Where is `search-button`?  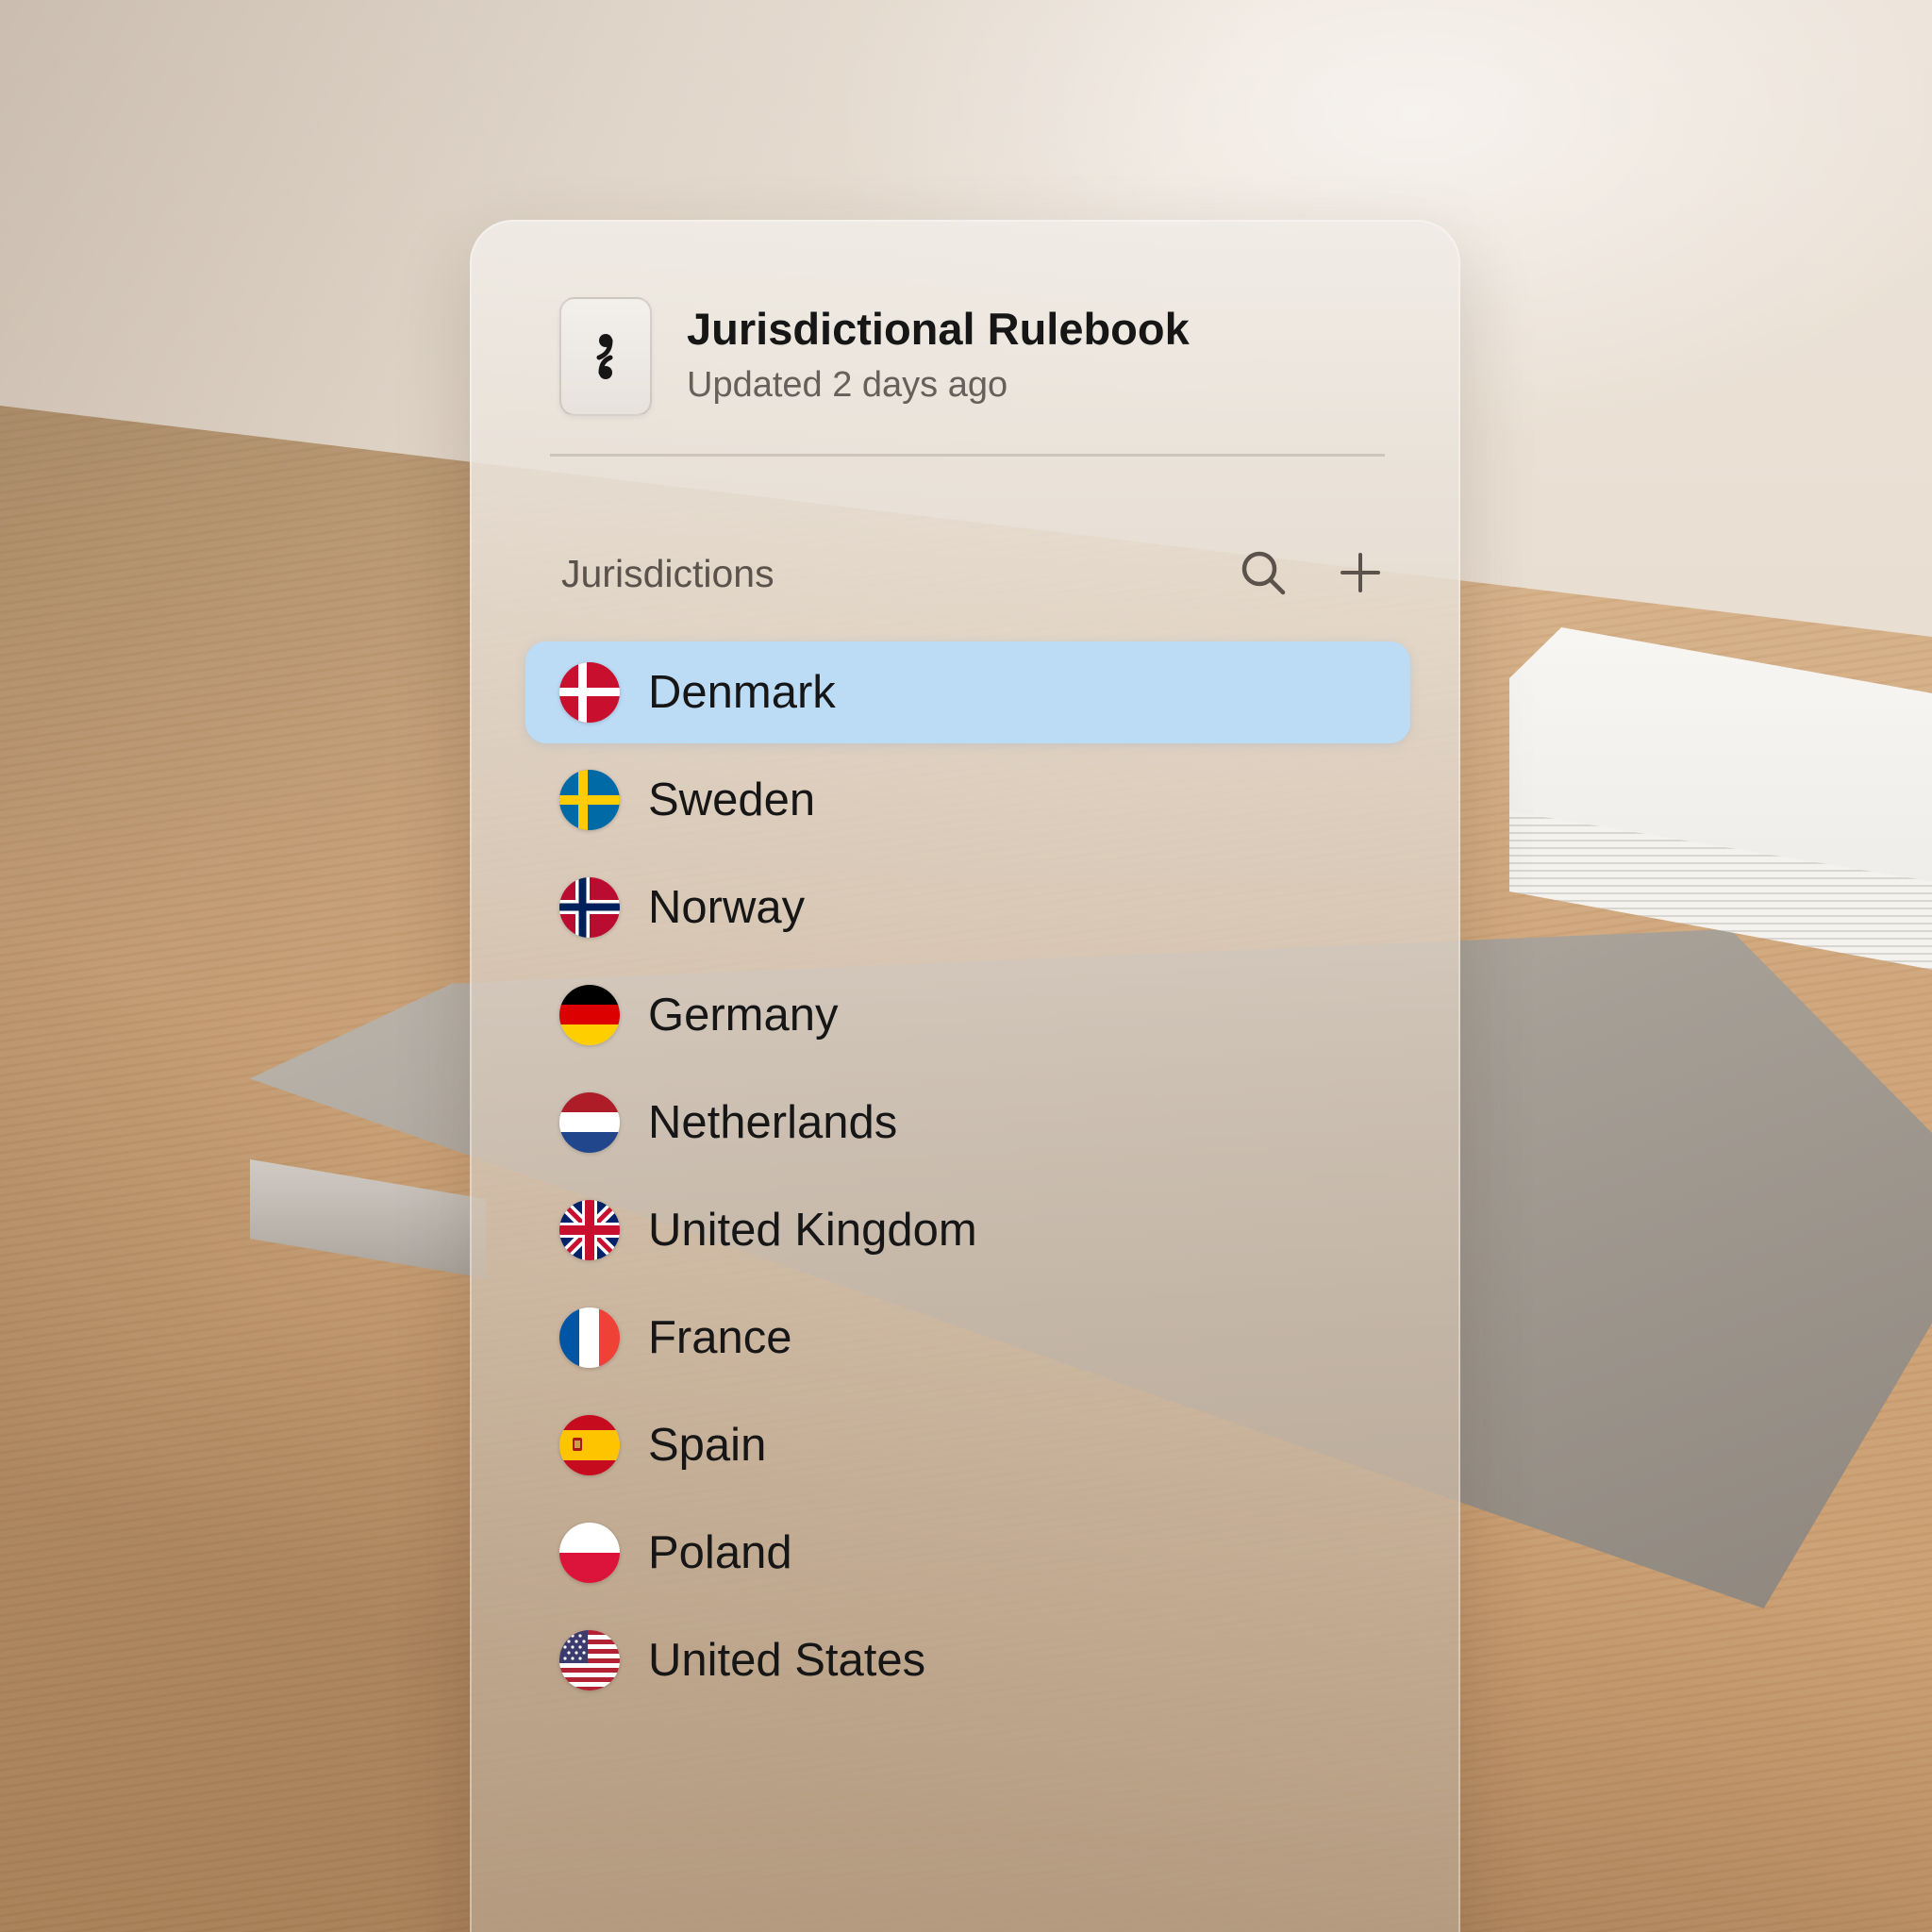 search-button is located at coordinates (1263, 572).